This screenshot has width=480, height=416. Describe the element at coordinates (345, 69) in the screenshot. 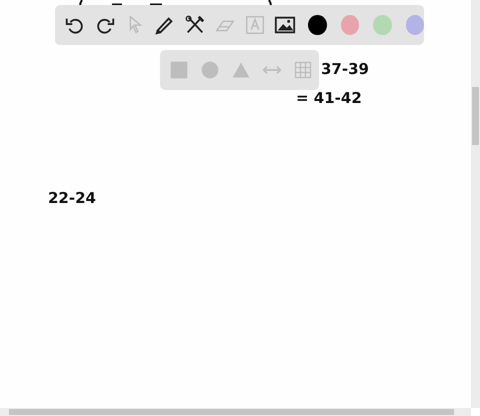

I see `handwritten-note: 37-39` at that location.